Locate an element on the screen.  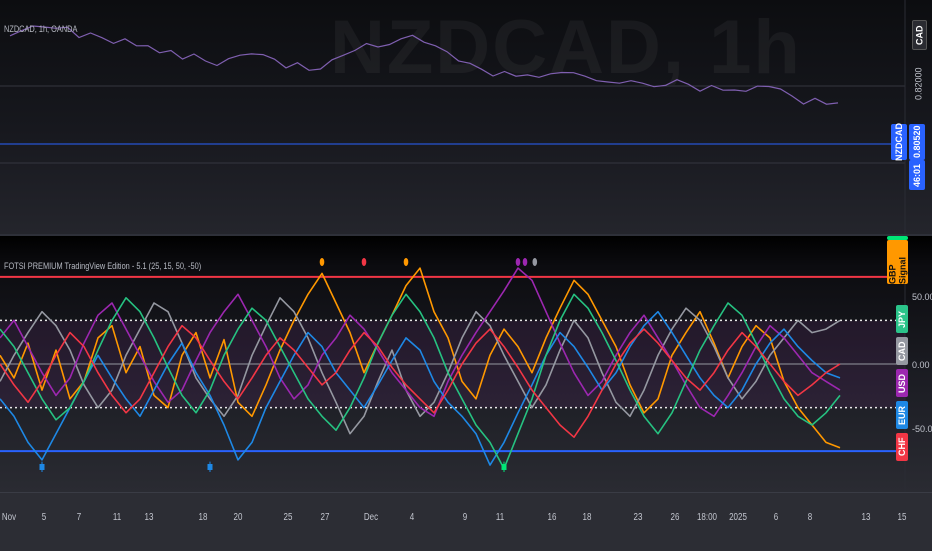
time-tick-label: 7 is located at coordinates (79, 517).